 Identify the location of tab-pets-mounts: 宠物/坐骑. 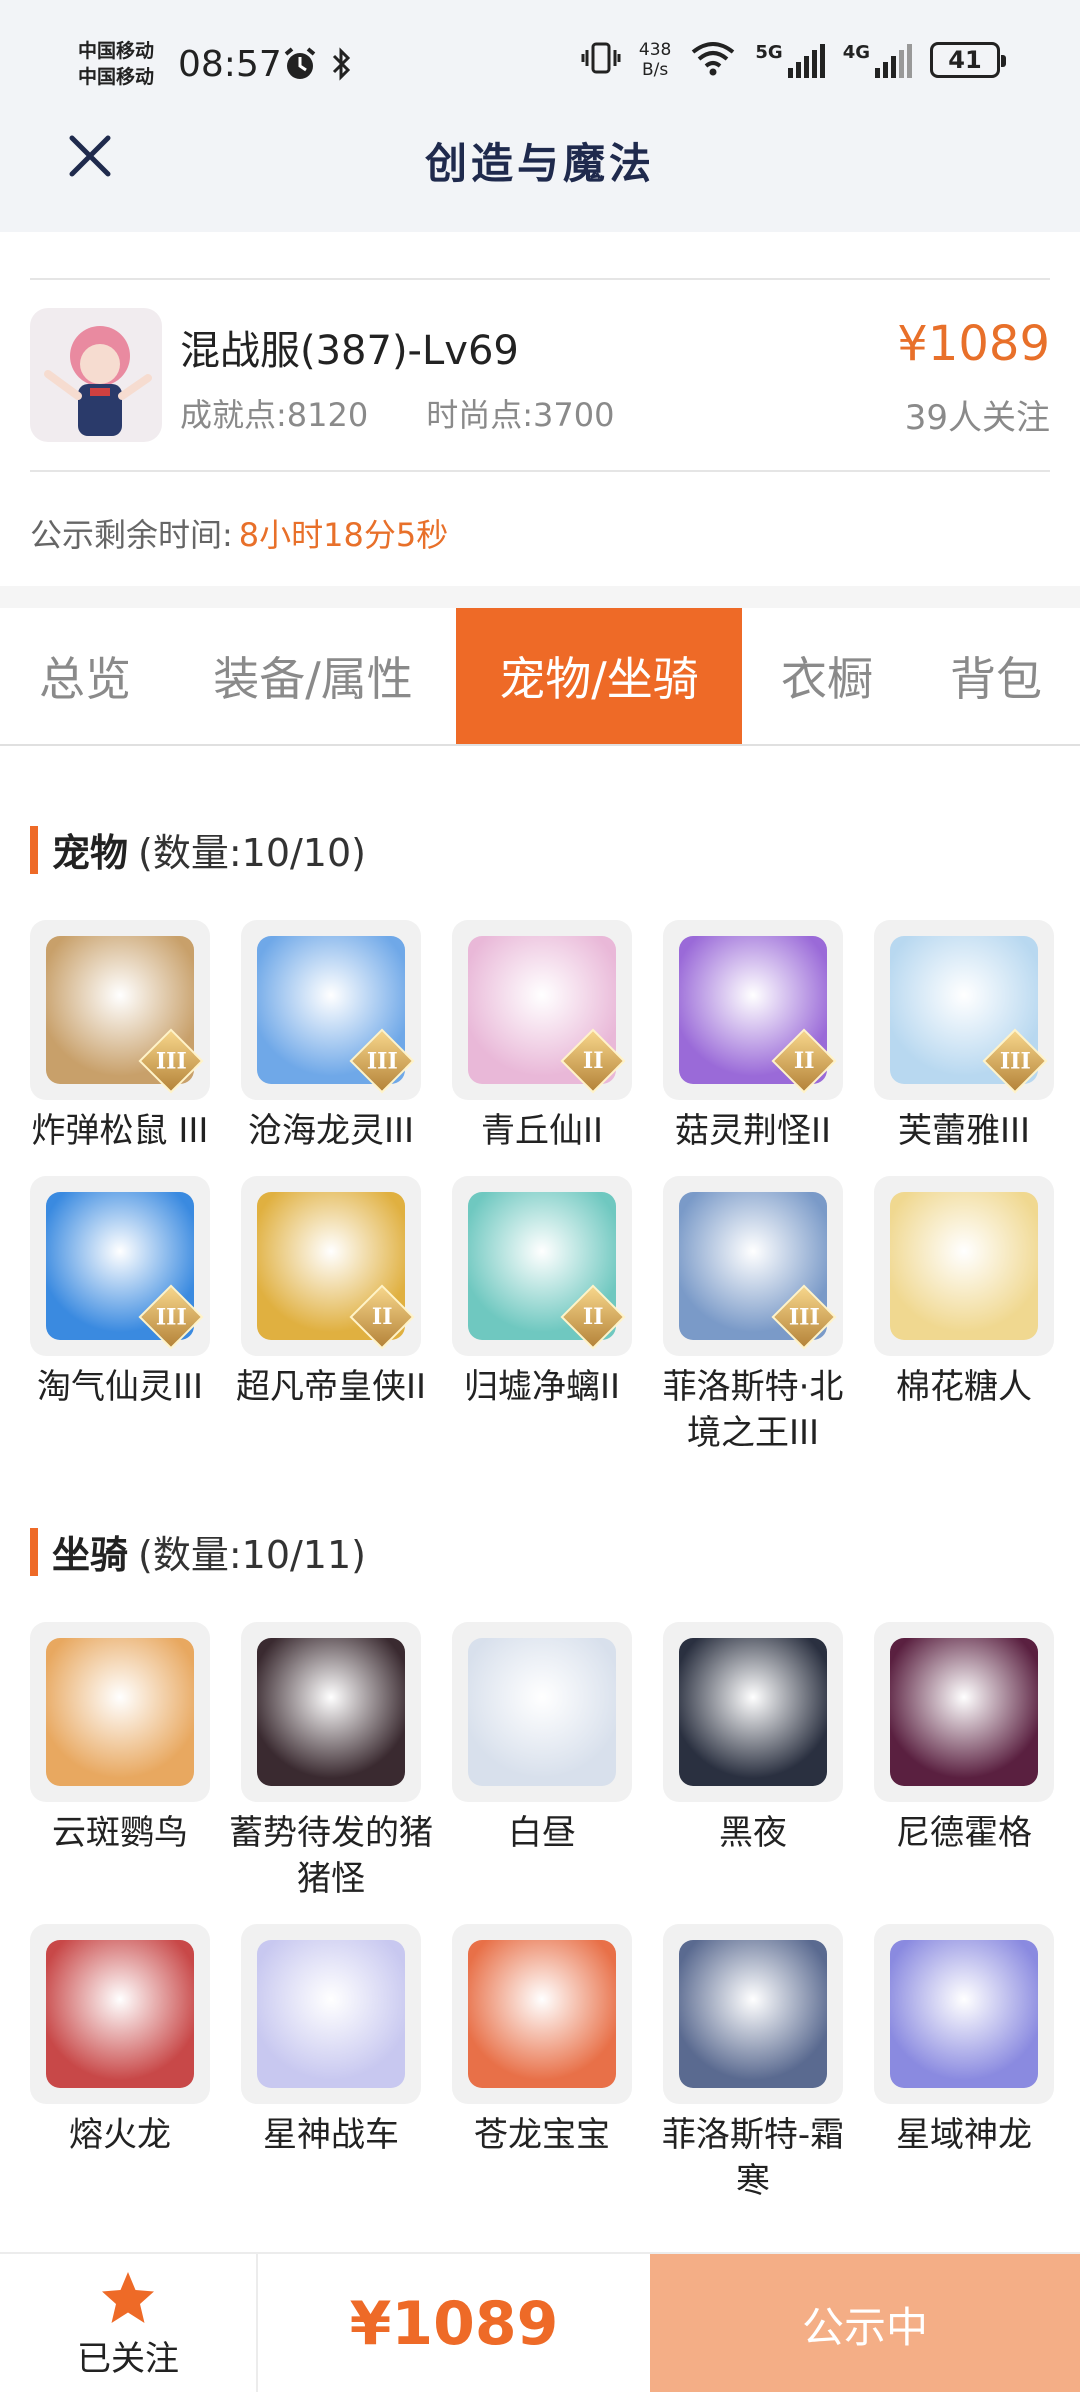
(599, 676).